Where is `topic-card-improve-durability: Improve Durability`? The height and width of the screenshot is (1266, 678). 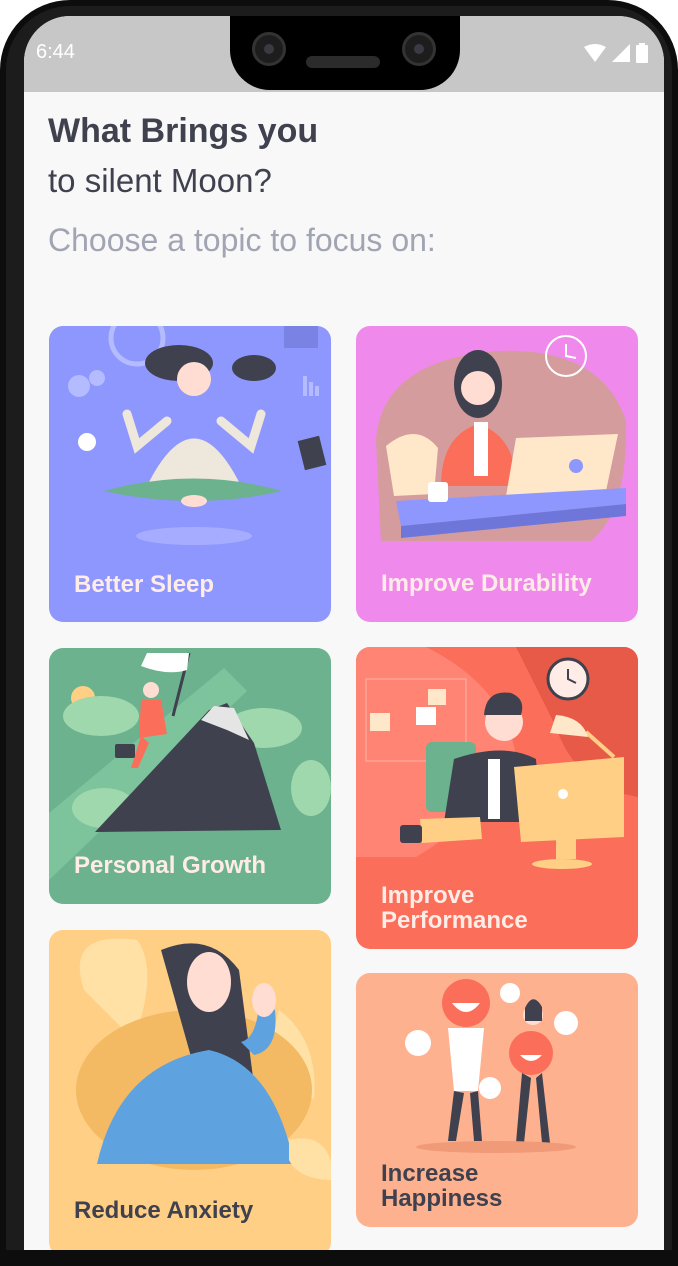
topic-card-improve-durability: Improve Durability is located at coordinates (497, 474).